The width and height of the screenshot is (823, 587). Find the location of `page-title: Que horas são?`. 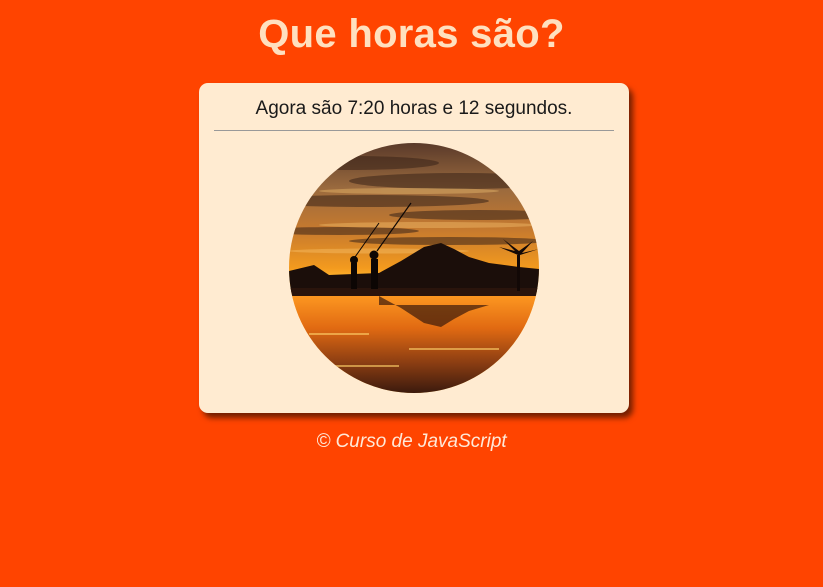

page-title: Que horas são? is located at coordinates (411, 34).